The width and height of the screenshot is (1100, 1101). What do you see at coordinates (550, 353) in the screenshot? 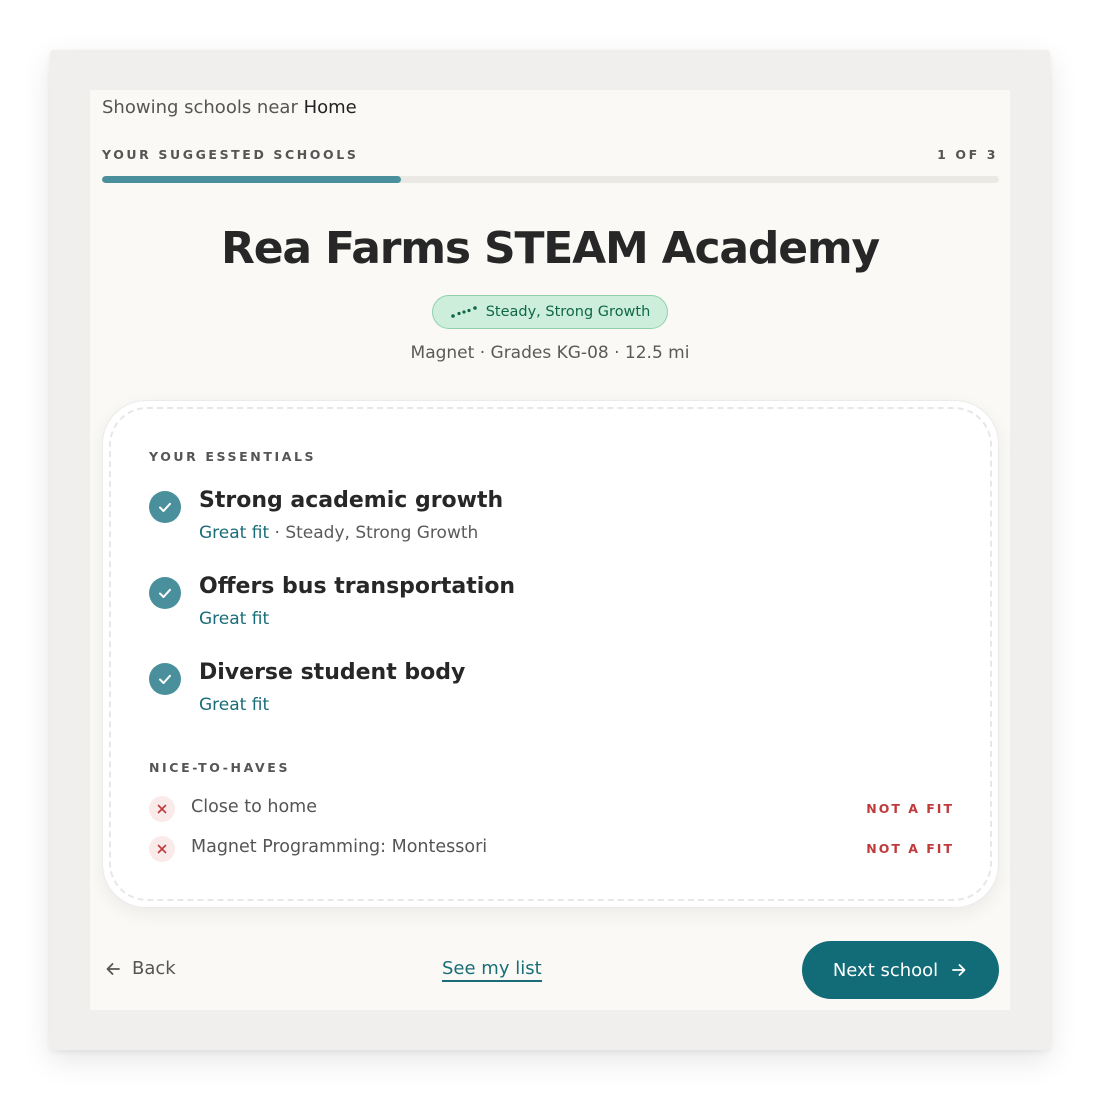
I see `school-meta: Magnet · Grades KG-08 · 12.5 mi` at bounding box center [550, 353].